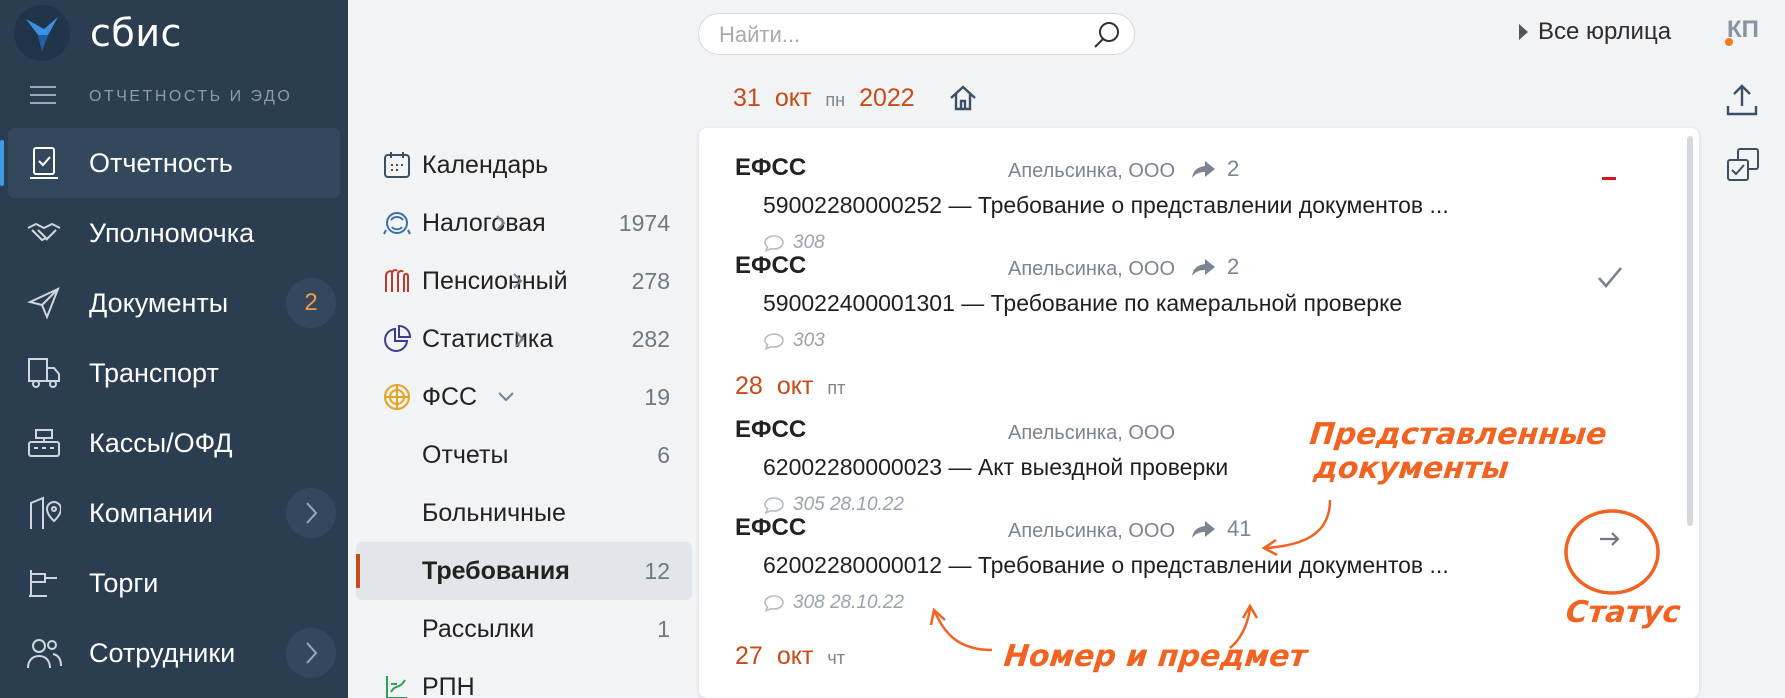  What do you see at coordinates (663, 454) in the screenshot?
I see `subnav-item-count: 6` at bounding box center [663, 454].